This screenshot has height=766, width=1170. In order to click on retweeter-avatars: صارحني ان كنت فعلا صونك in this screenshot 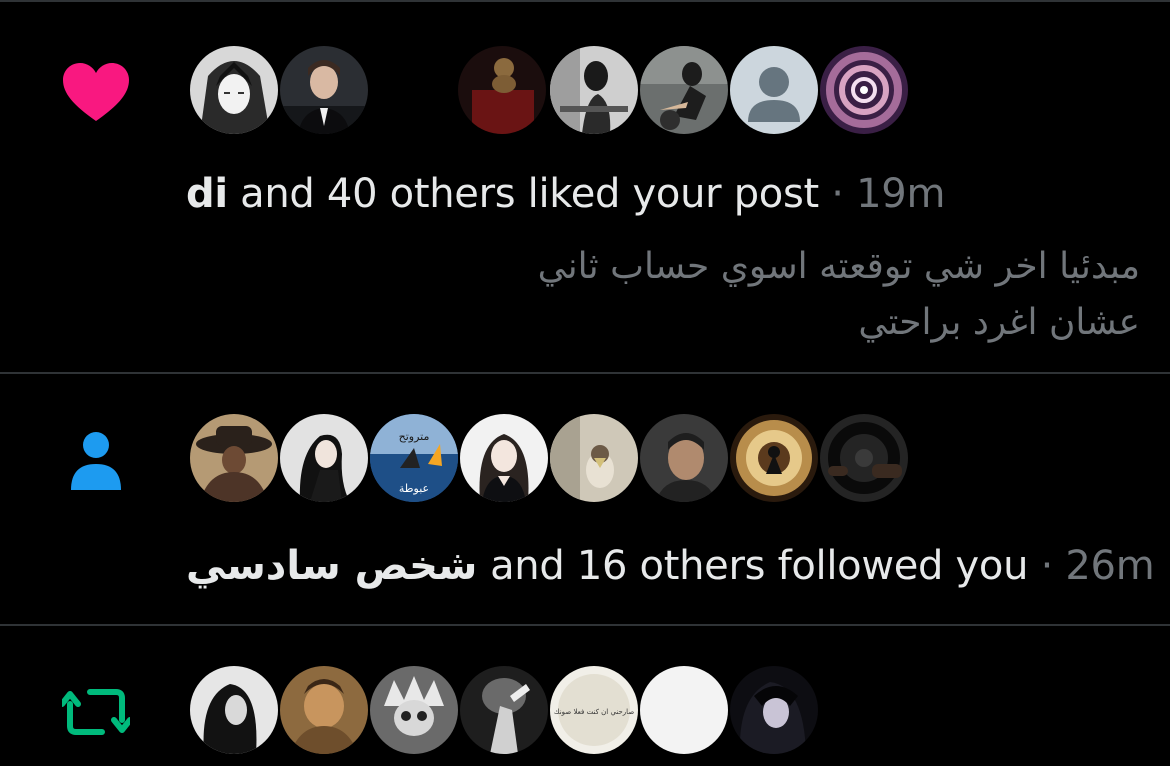, I will do `click(660, 712)`.